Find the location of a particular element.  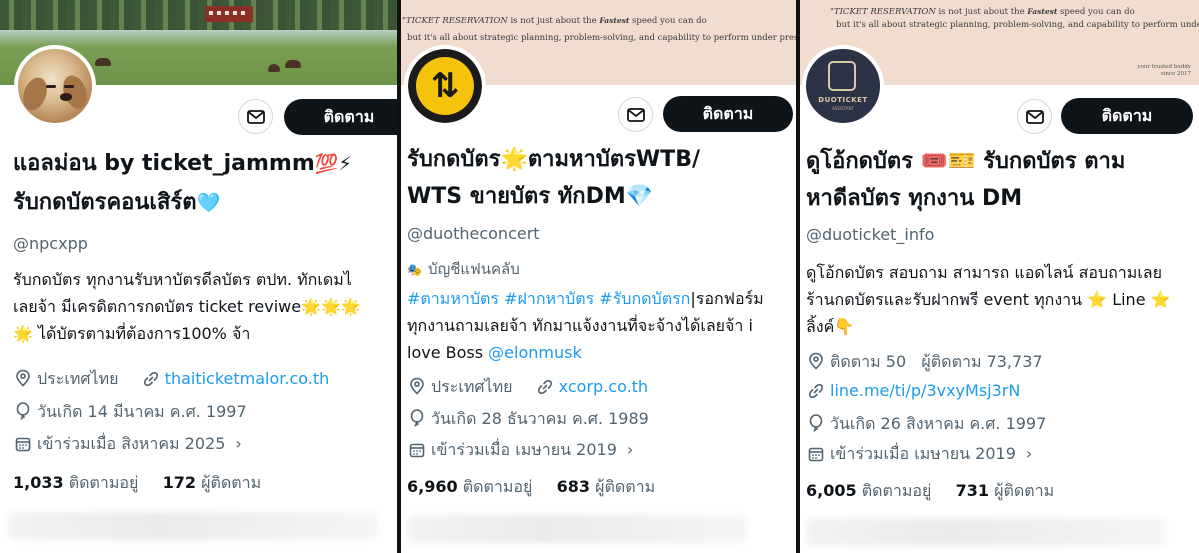

followers-link: 172 ผู้ติดตาม is located at coordinates (212, 482).